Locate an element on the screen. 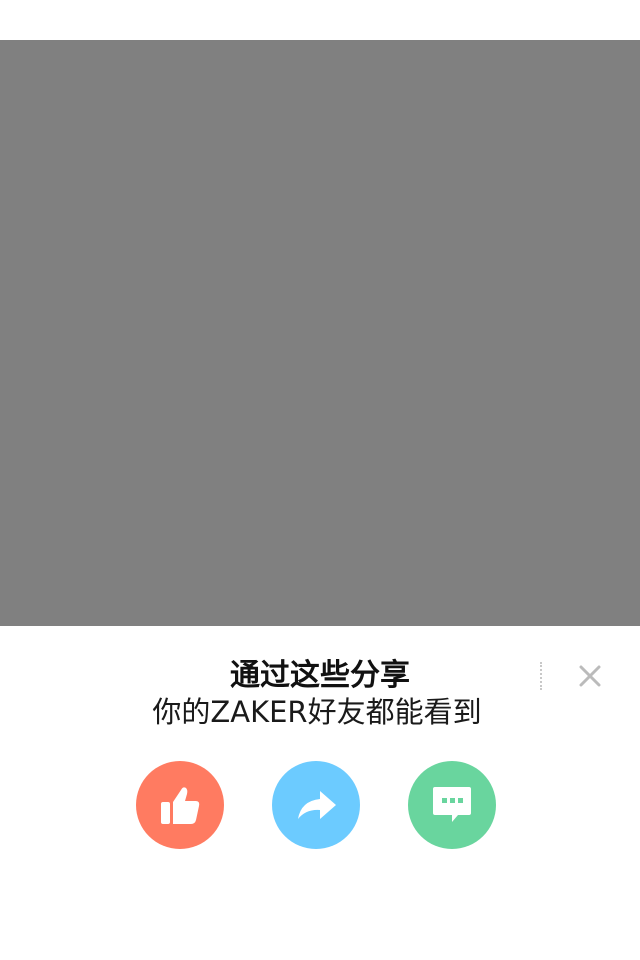  chat-bubble-icon is located at coordinates (452, 804).